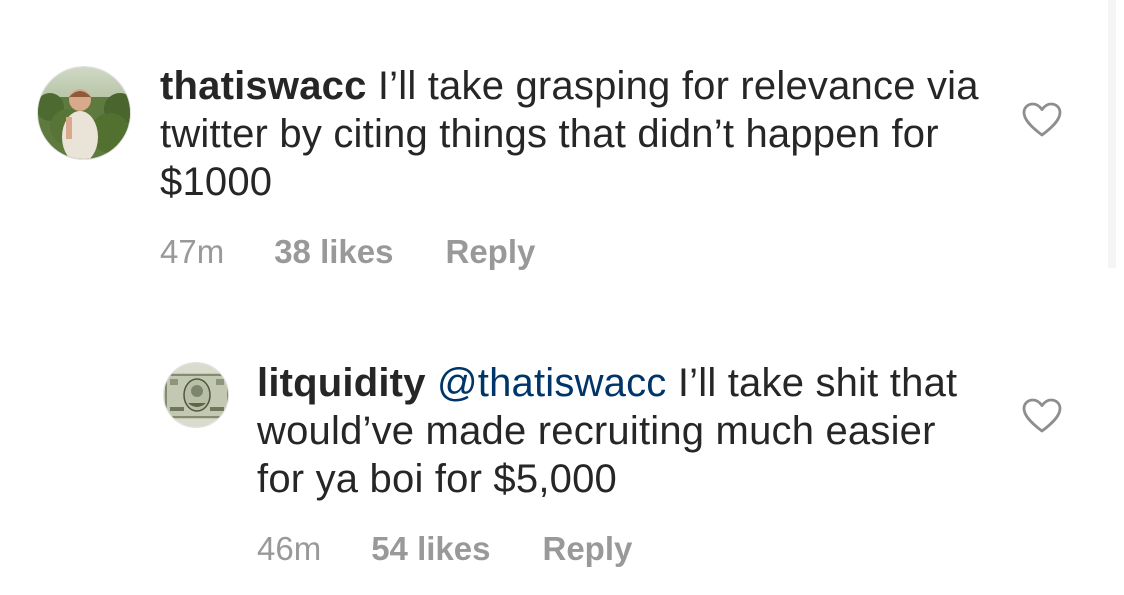  I want to click on scrollbar-track, so click(1112, 134).